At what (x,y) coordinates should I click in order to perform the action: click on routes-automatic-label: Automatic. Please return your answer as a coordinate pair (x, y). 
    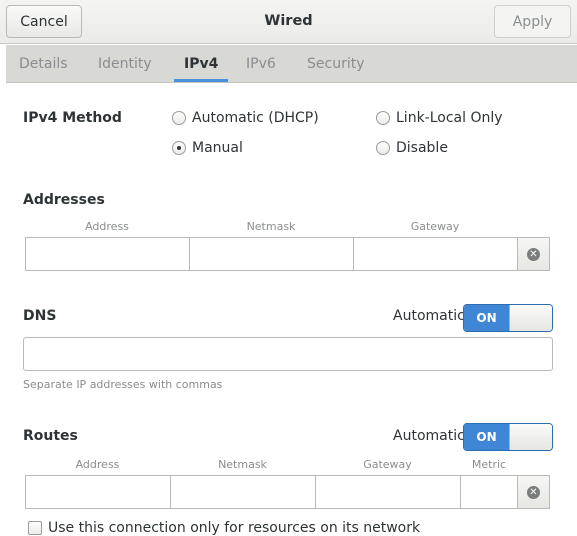
    Looking at the image, I should click on (429, 436).